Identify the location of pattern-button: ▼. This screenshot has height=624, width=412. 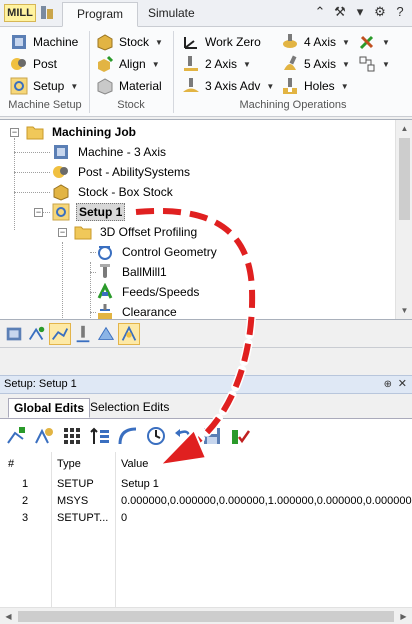
(374, 64).